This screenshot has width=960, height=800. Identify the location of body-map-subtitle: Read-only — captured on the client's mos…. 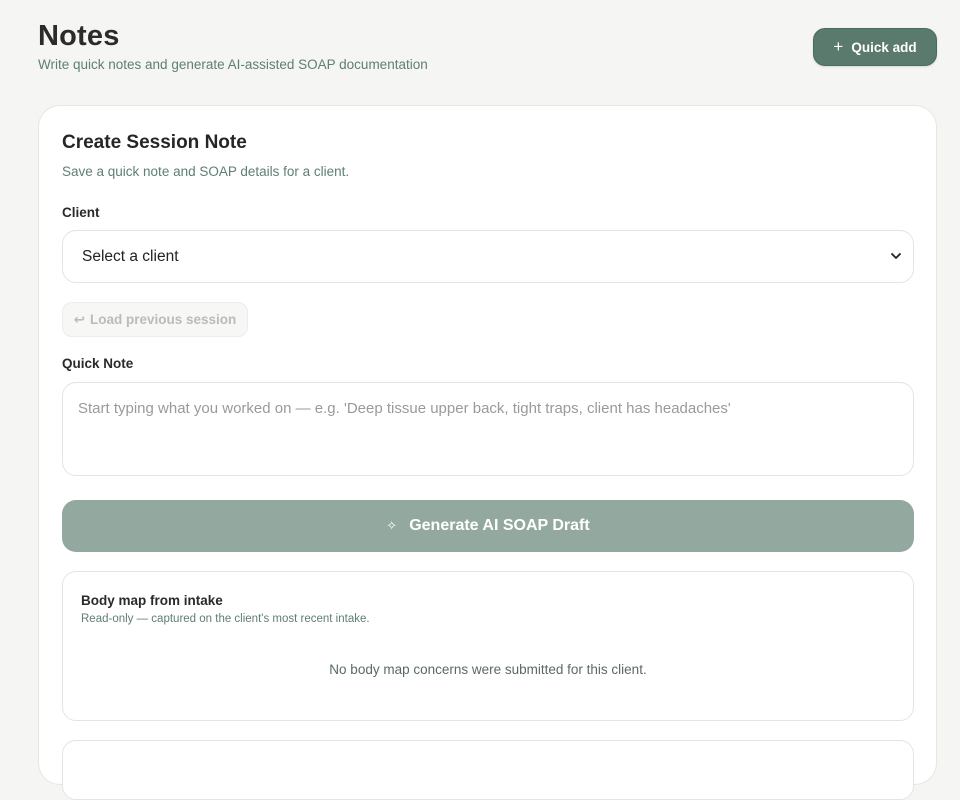
(225, 619).